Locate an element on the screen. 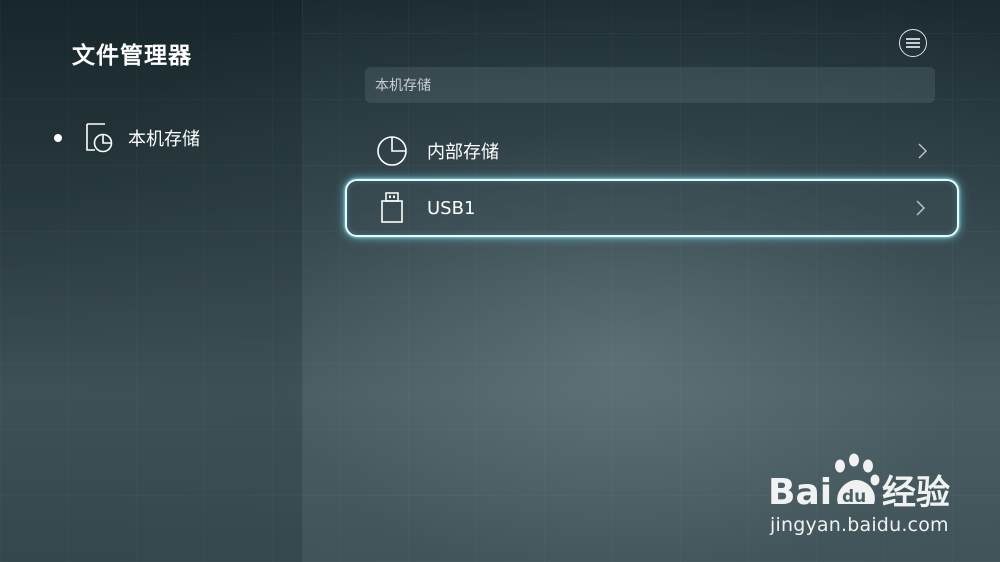  baidu-jingyan-watermark: Bai du 经验 jingyan.baidu.com is located at coordinates (873, 497).